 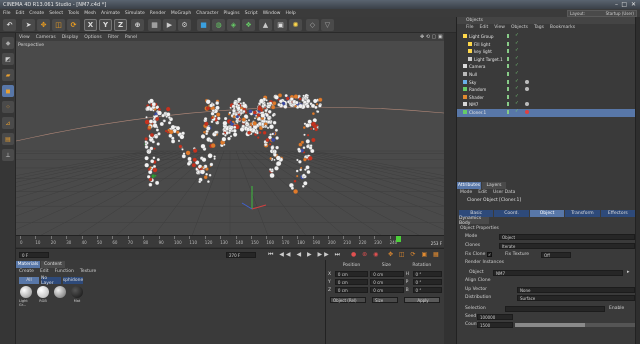 What do you see at coordinates (58, 25) in the screenshot?
I see `scale-icon: ◫` at bounding box center [58, 25].